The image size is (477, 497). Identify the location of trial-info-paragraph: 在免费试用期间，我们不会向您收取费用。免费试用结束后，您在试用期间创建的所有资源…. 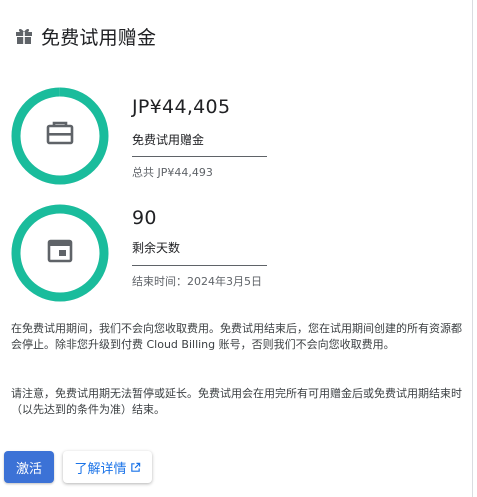
(236, 336).